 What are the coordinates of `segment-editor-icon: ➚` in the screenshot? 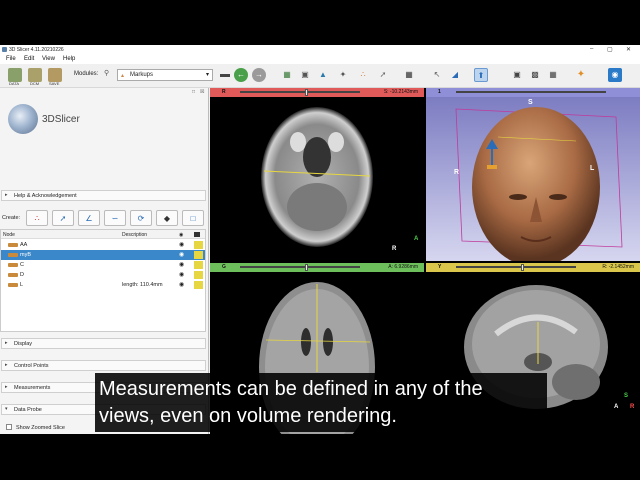 It's located at (383, 75).